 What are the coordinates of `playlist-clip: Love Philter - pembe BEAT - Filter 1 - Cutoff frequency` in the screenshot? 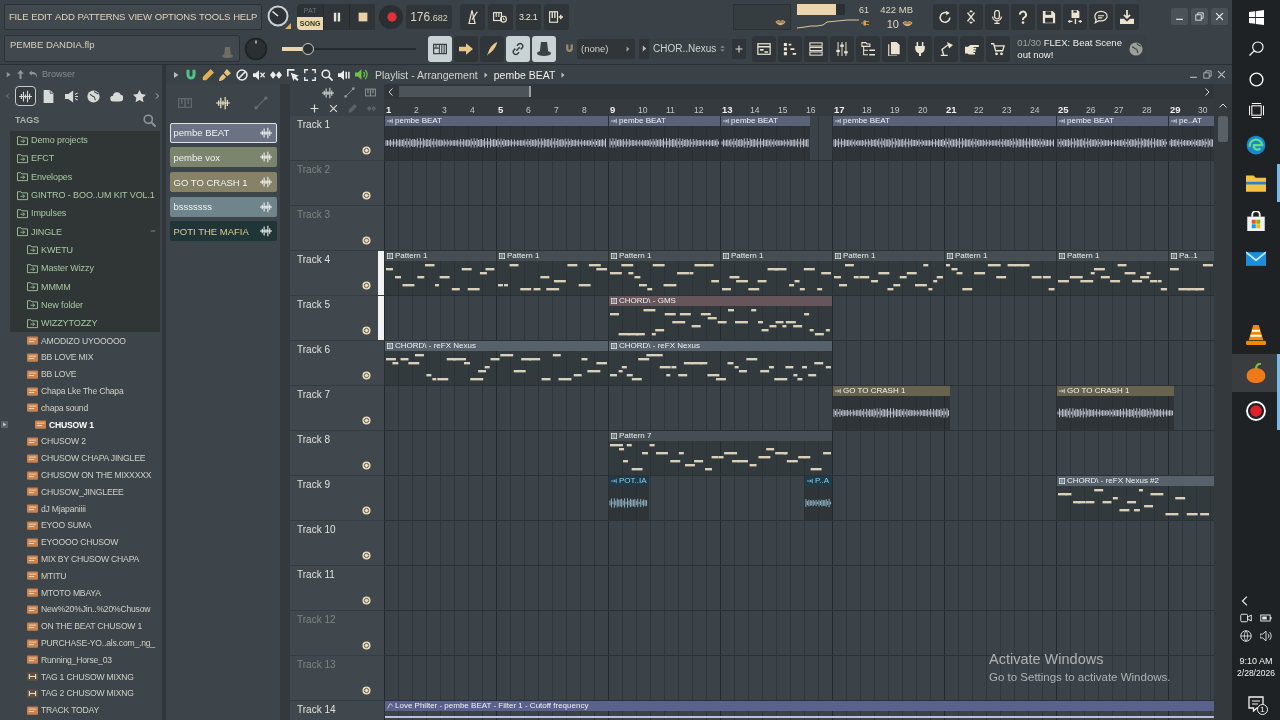 It's located at (799, 709).